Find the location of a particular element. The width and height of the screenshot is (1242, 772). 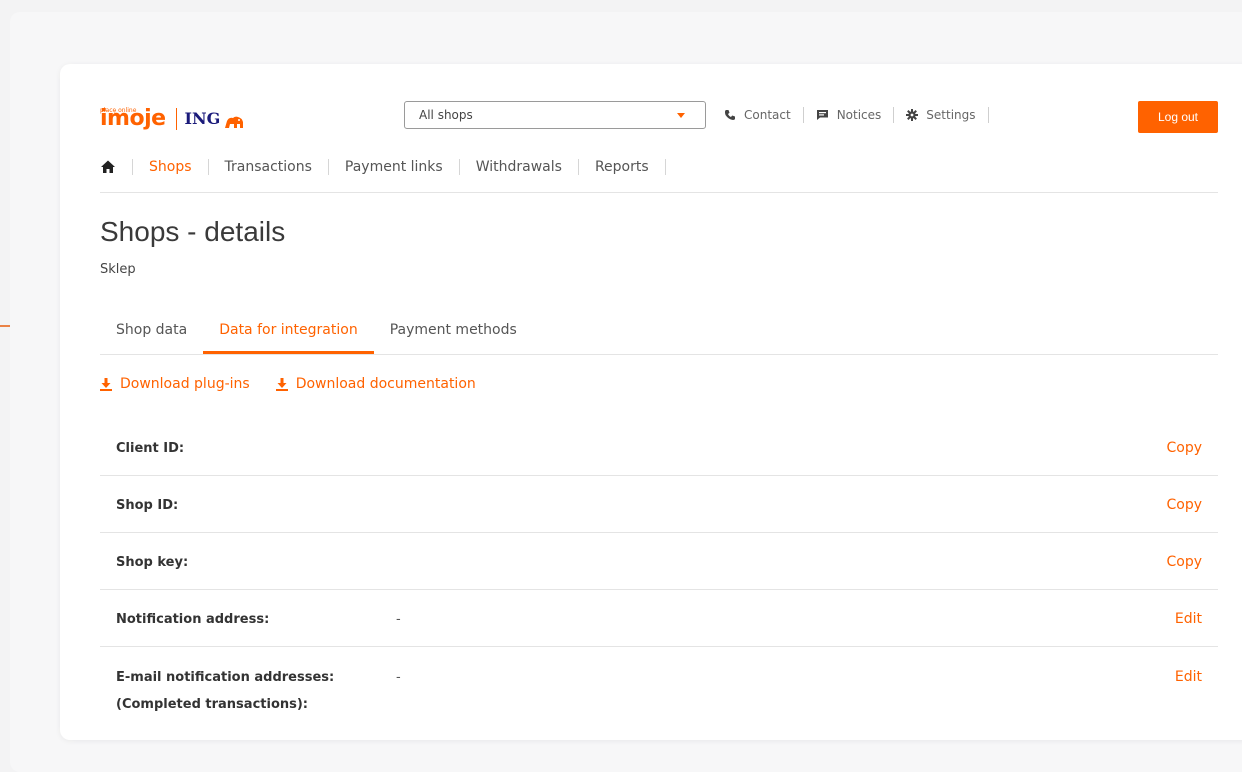

logout-button: Log out is located at coordinates (1178, 117).